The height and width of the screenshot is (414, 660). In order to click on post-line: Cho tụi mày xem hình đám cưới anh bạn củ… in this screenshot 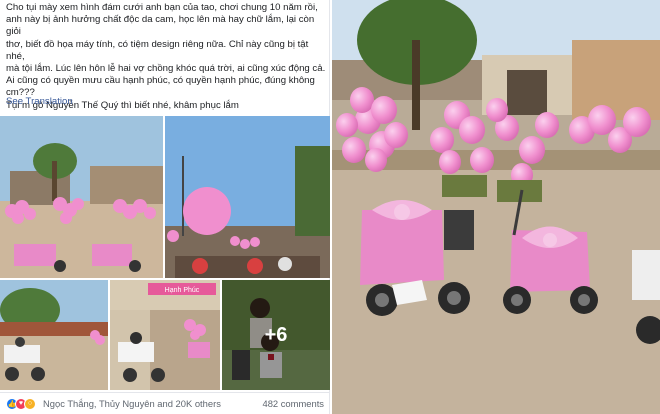, I will do `click(162, 7)`.